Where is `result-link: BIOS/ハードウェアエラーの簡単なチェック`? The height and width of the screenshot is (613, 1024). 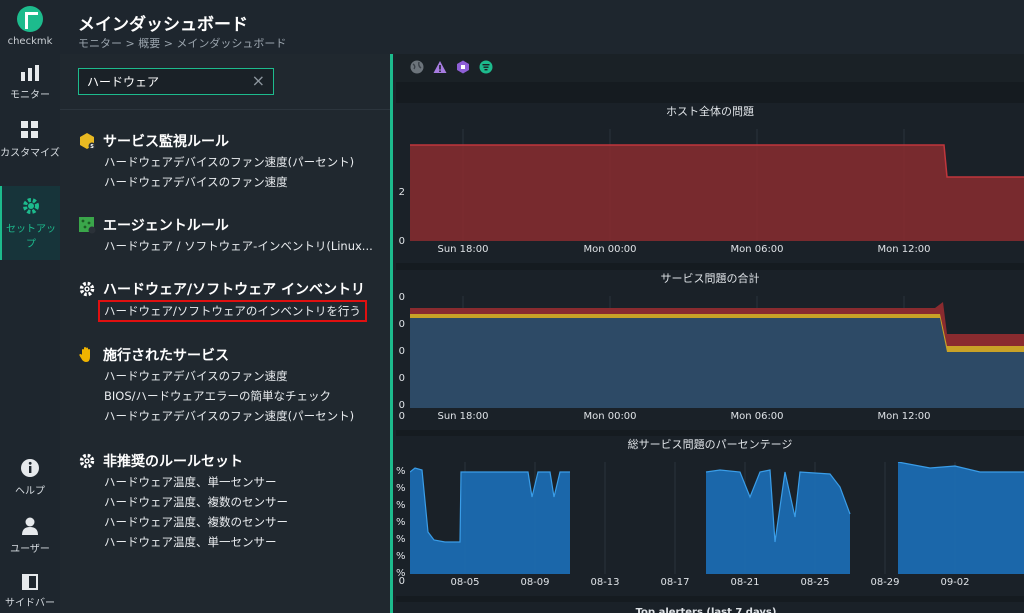
result-link: BIOS/ハードウェアエラーの簡単なチェック is located at coordinates (229, 396).